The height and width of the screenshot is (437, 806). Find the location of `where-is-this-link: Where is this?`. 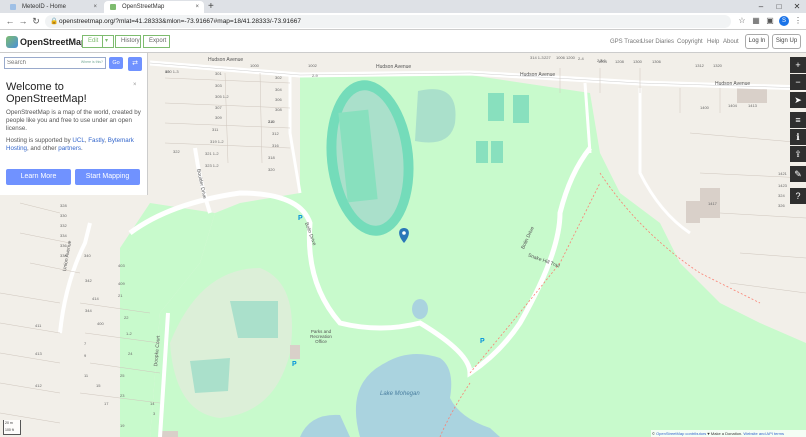

where-is-this-link: Where is this? is located at coordinates (92, 62).